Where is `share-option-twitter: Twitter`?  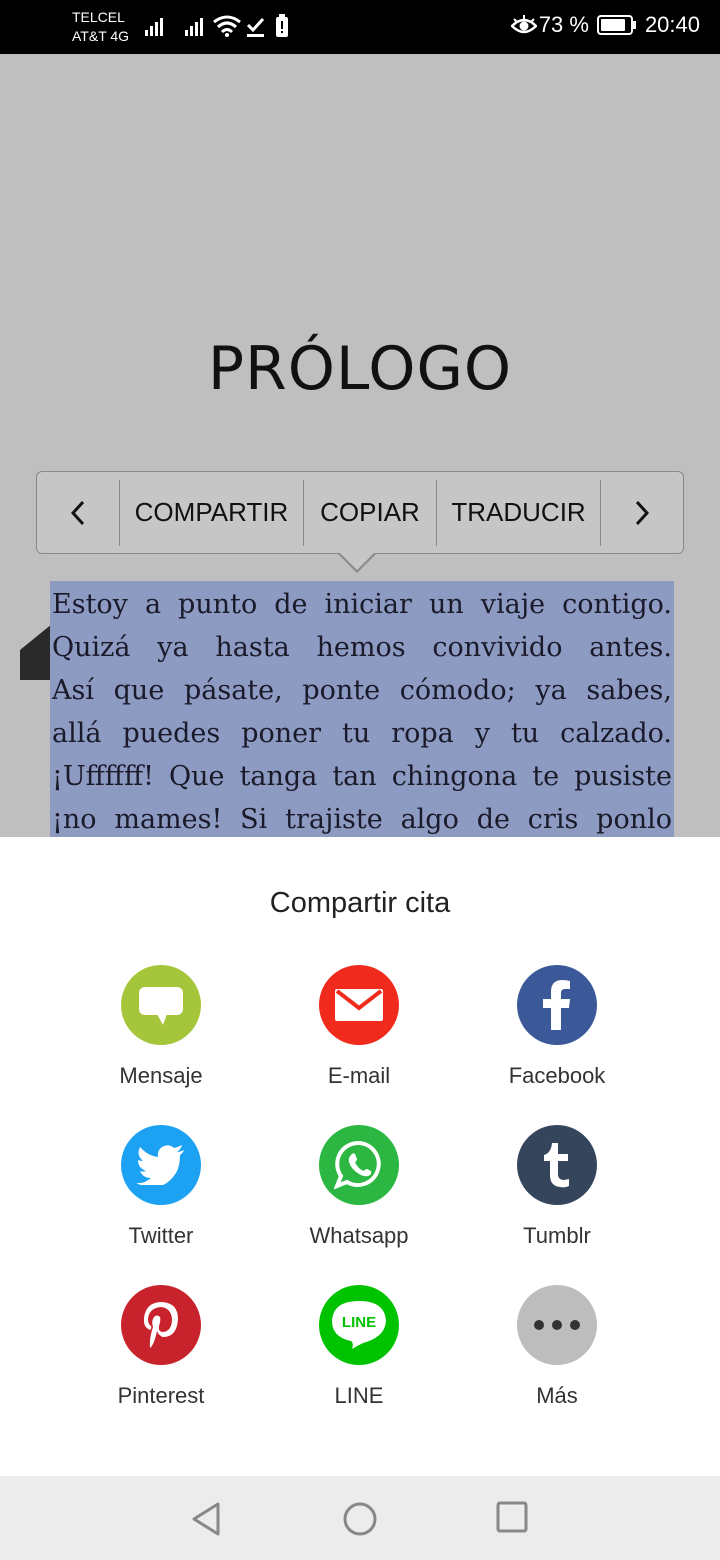 share-option-twitter: Twitter is located at coordinates (161, 1187).